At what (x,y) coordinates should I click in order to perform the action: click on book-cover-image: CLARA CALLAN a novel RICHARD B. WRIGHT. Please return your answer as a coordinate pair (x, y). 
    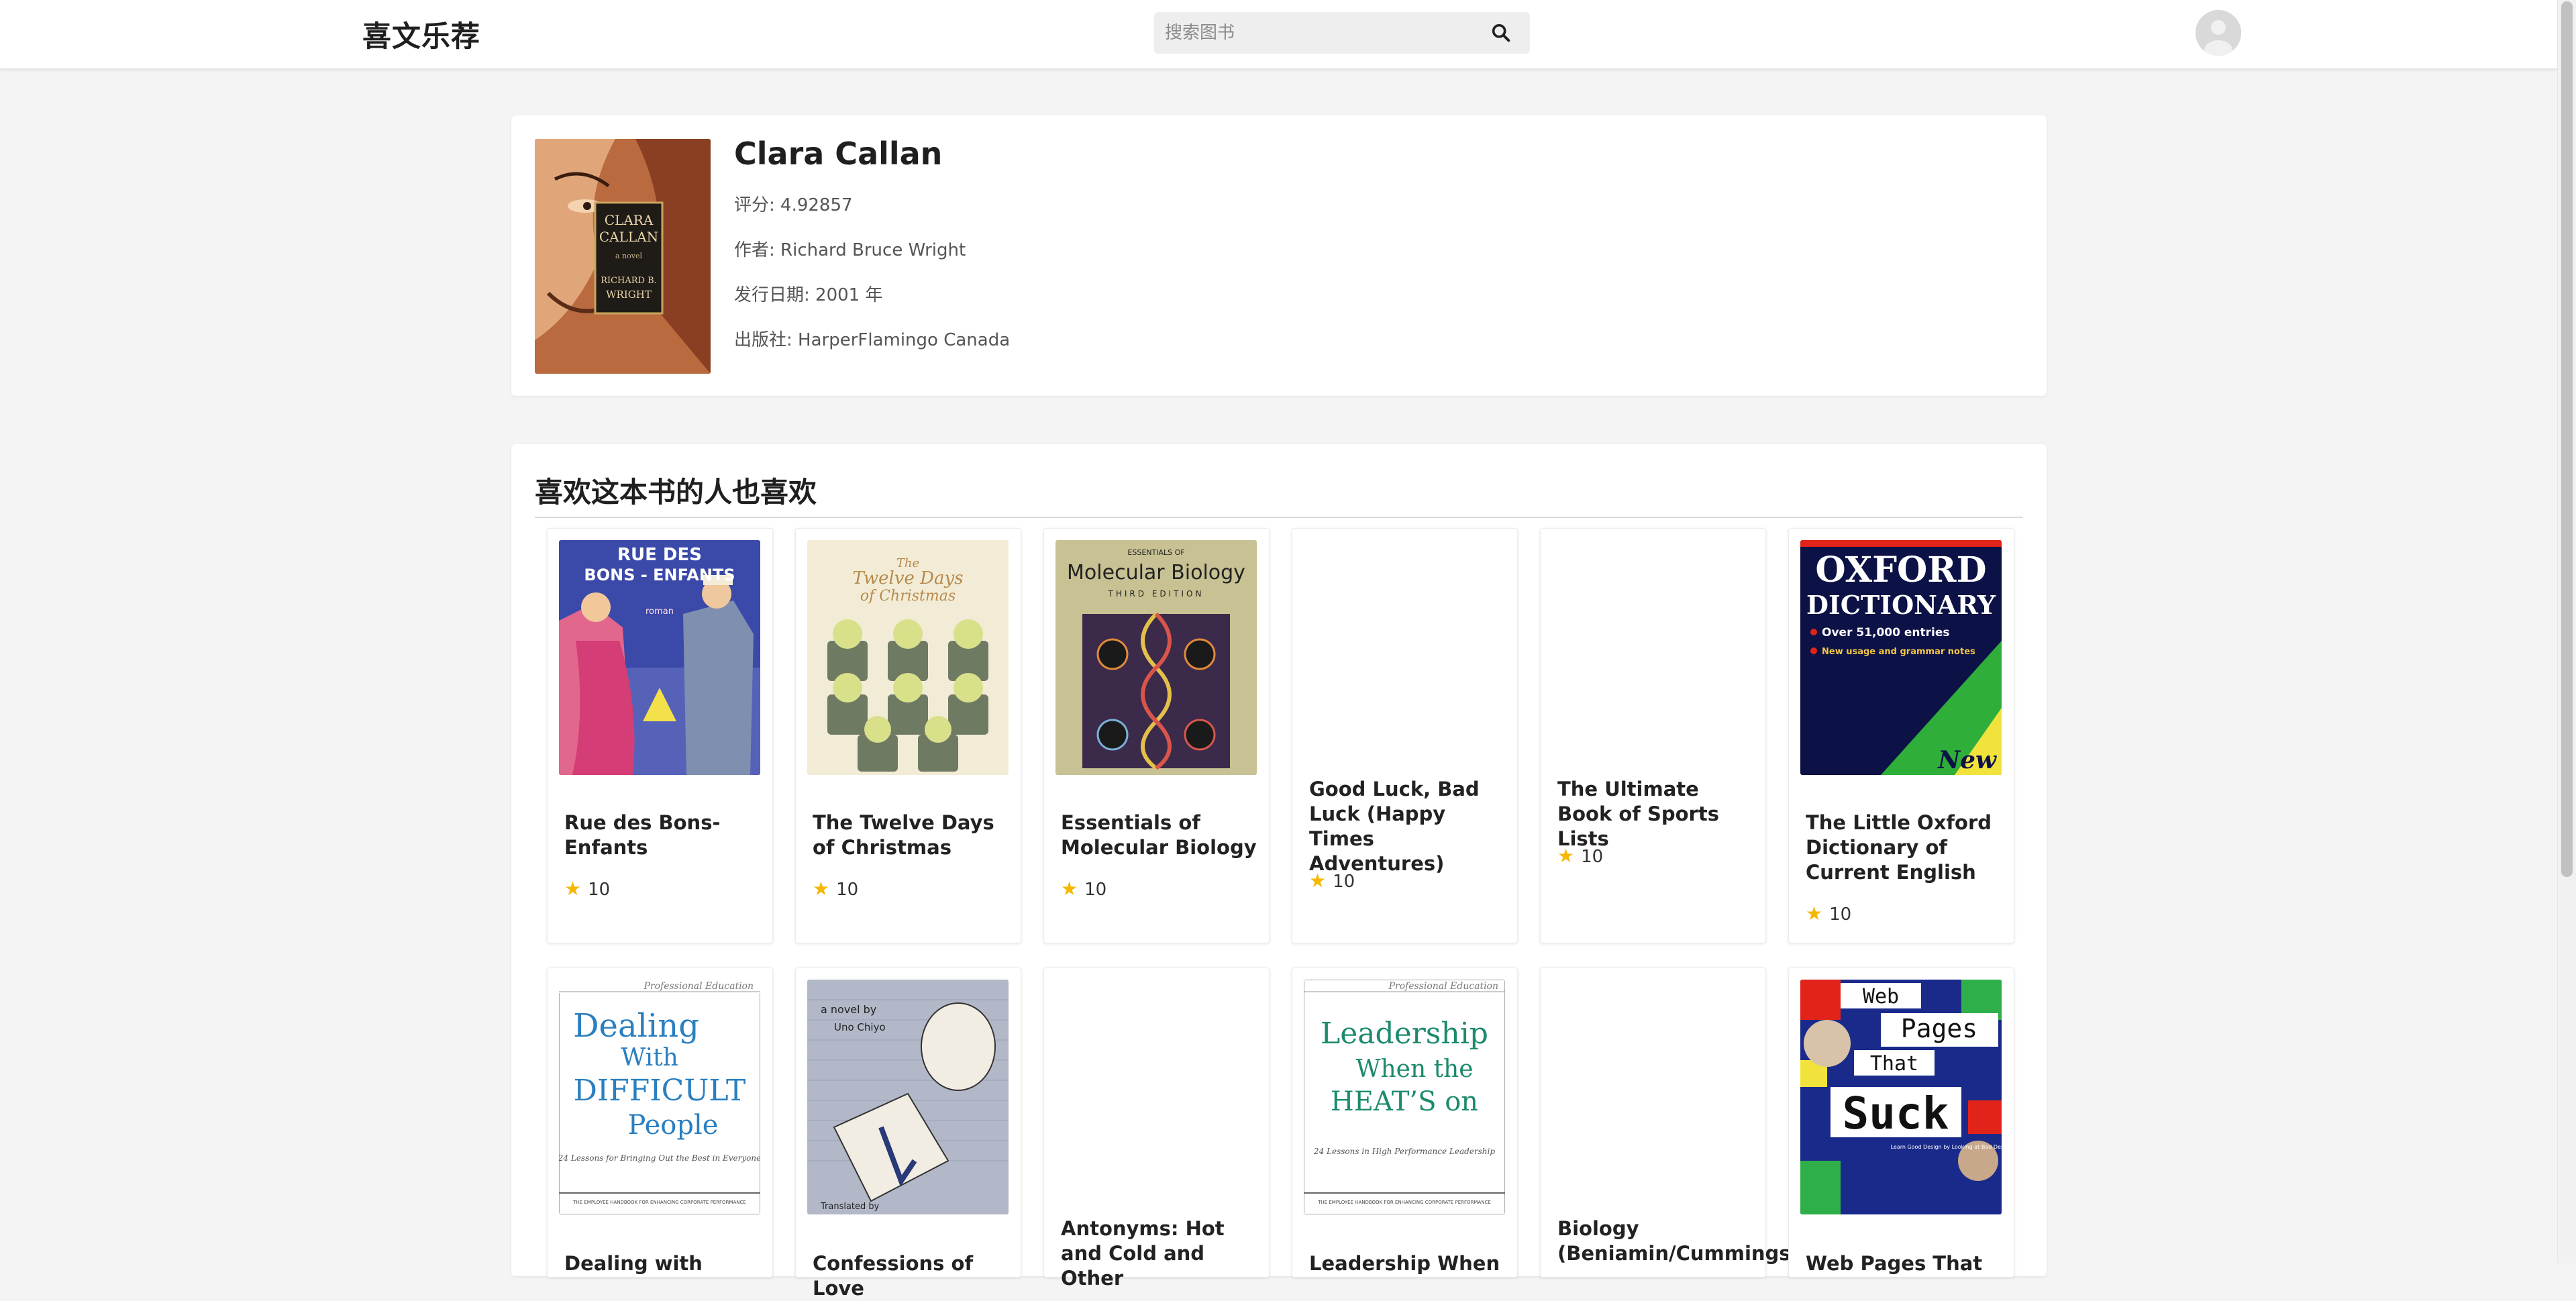
    Looking at the image, I should click on (623, 256).